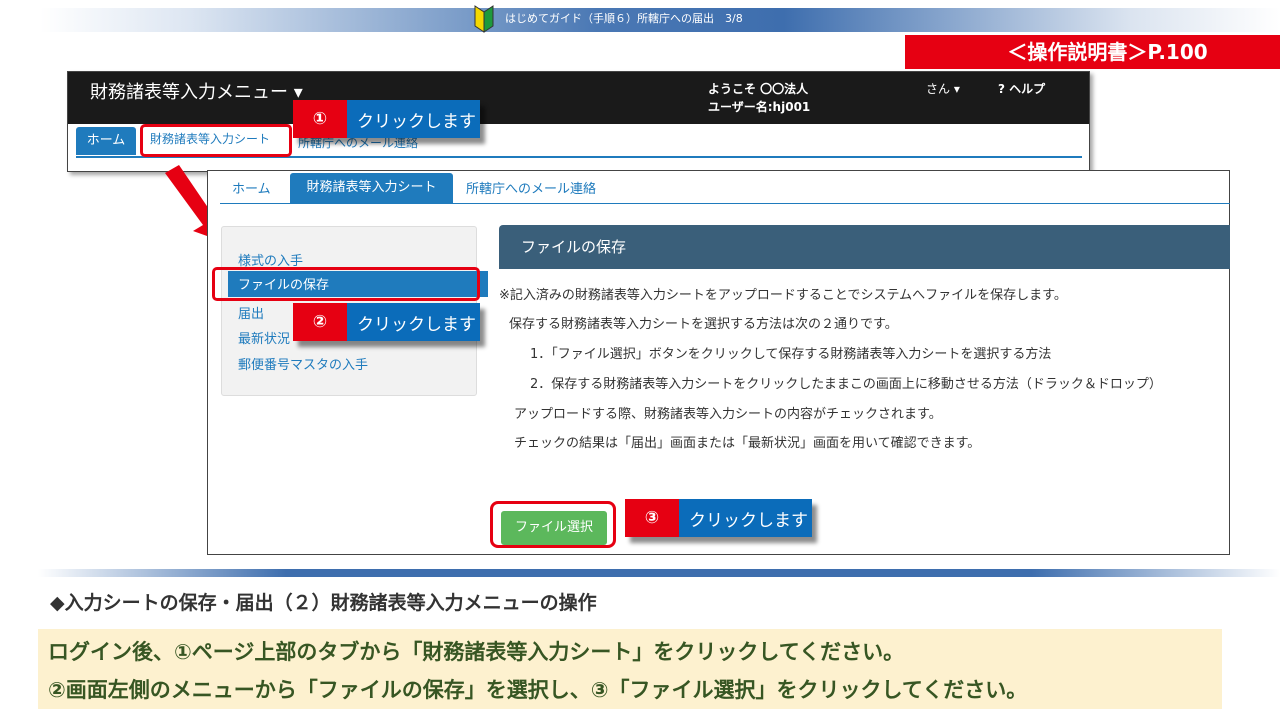 This screenshot has width=1280, height=720. Describe the element at coordinates (264, 337) in the screenshot. I see `sidebar-item-status: 最新状況` at that location.